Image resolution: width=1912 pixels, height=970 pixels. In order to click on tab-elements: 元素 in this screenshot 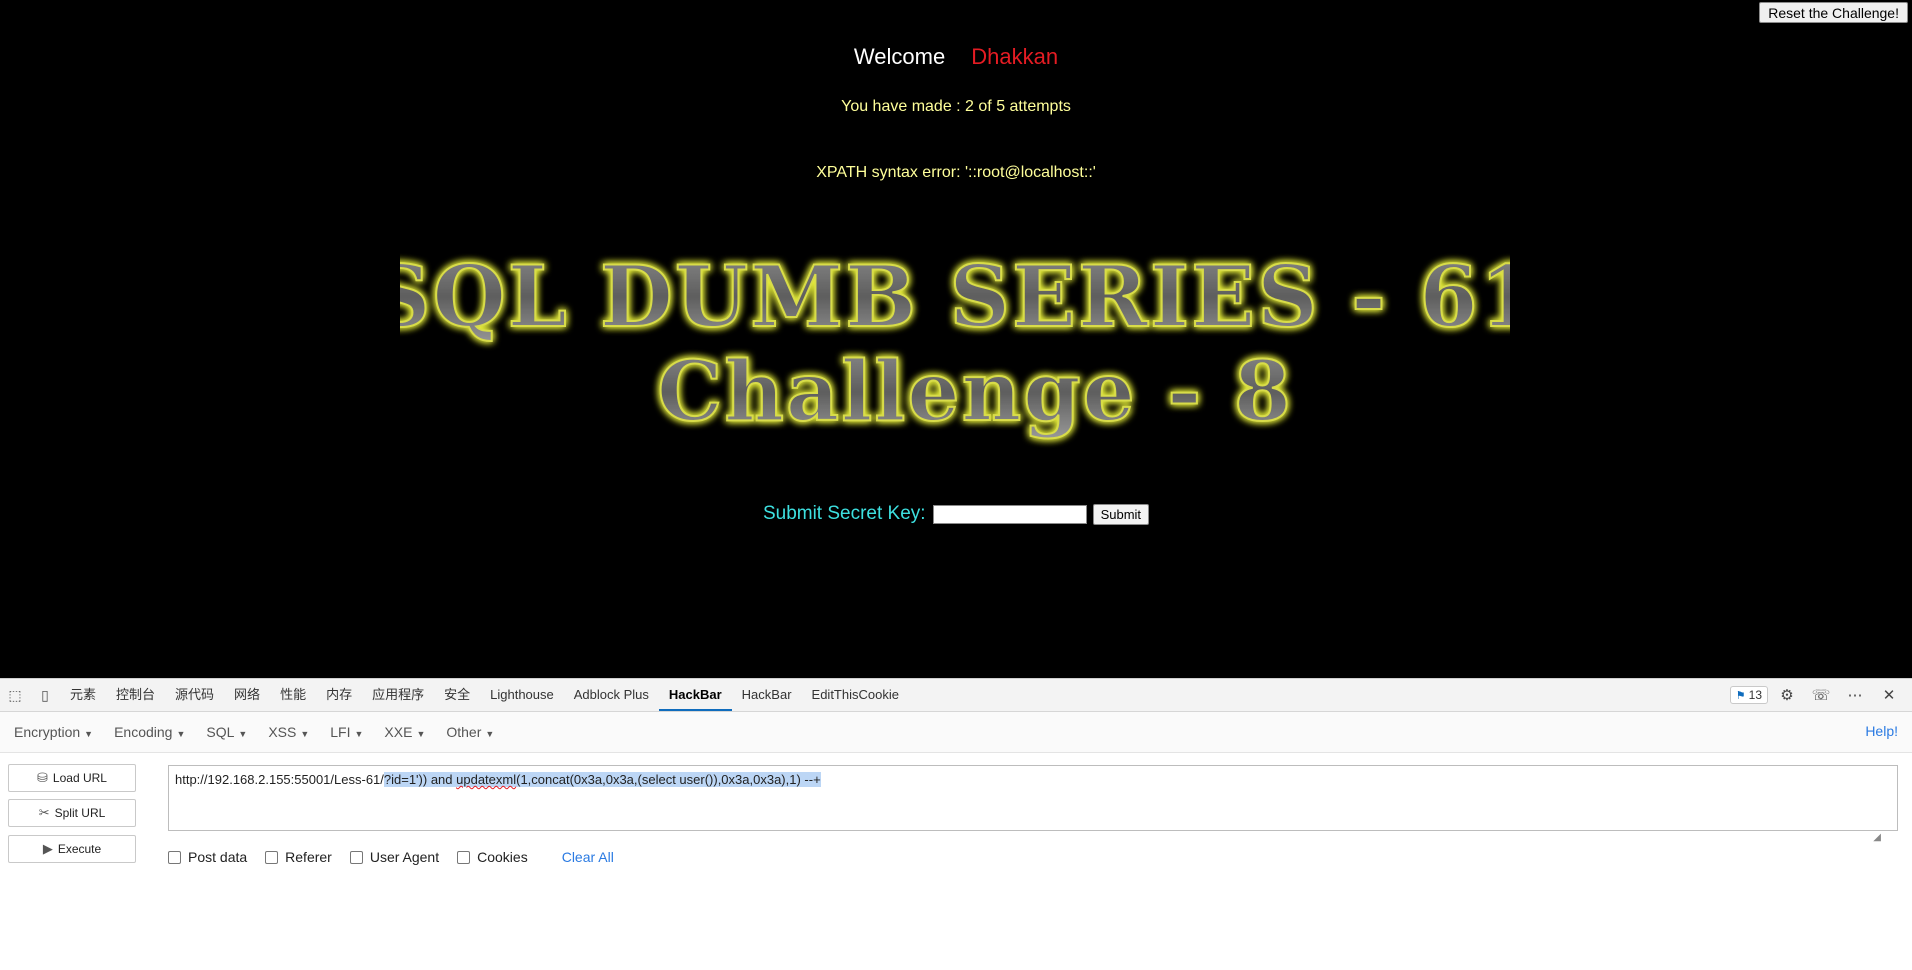, I will do `click(83, 695)`.